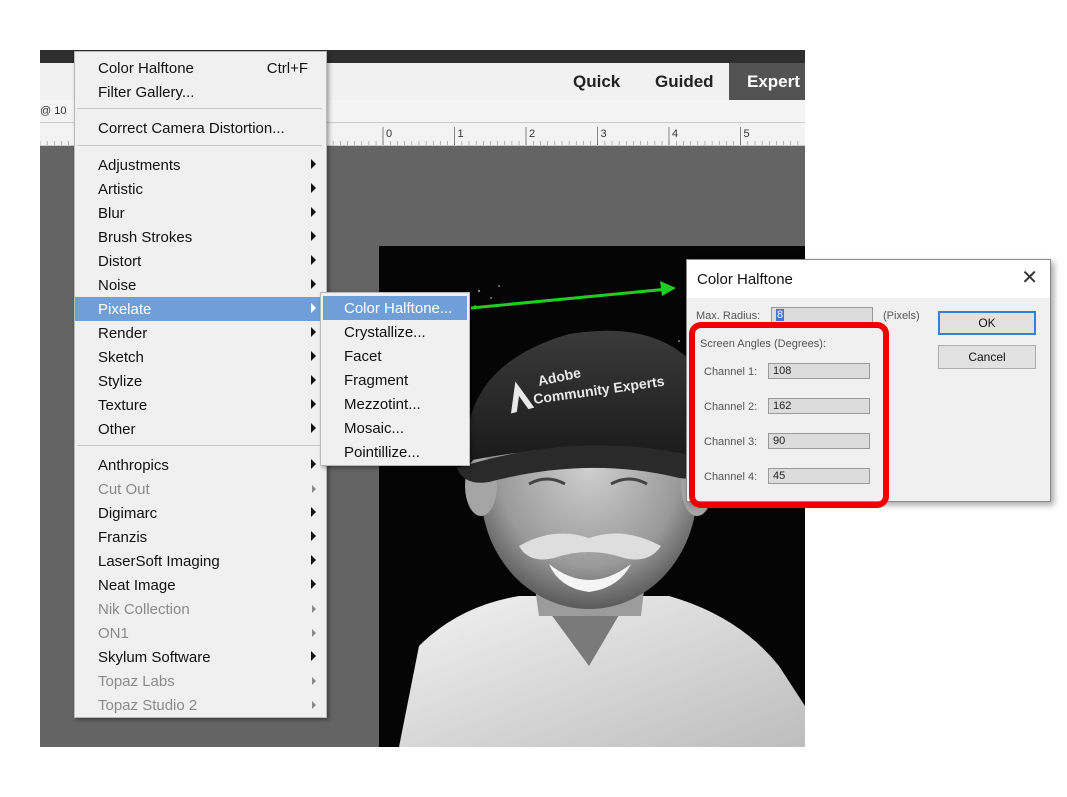  Describe the element at coordinates (596, 81) in the screenshot. I see `mode-quick-tab: Quick` at that location.